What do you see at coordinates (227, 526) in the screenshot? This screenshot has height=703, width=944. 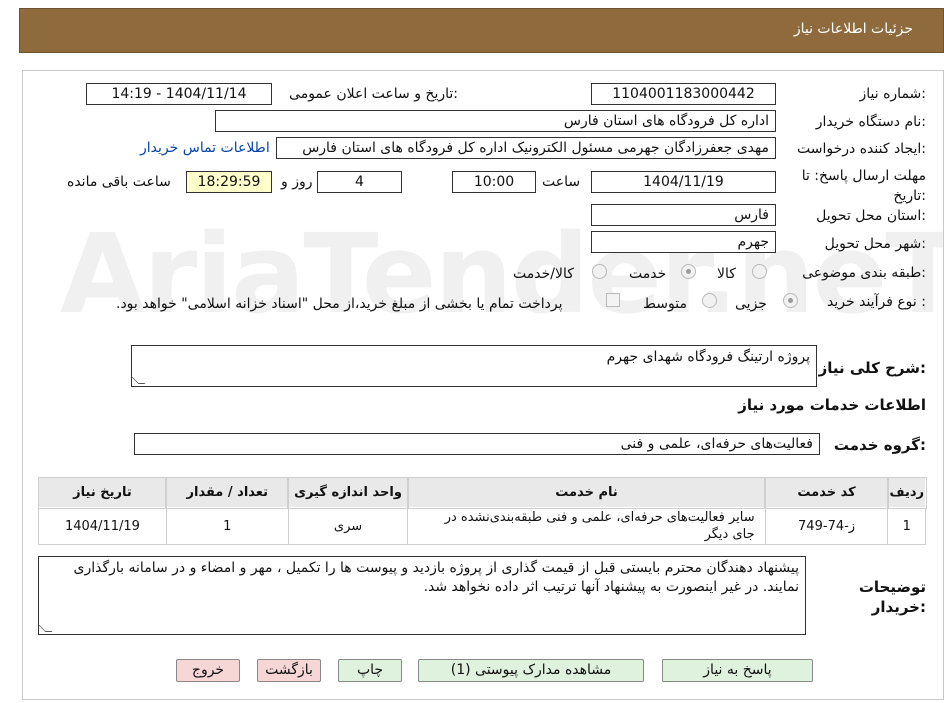 I see `cell-quantity: 1` at bounding box center [227, 526].